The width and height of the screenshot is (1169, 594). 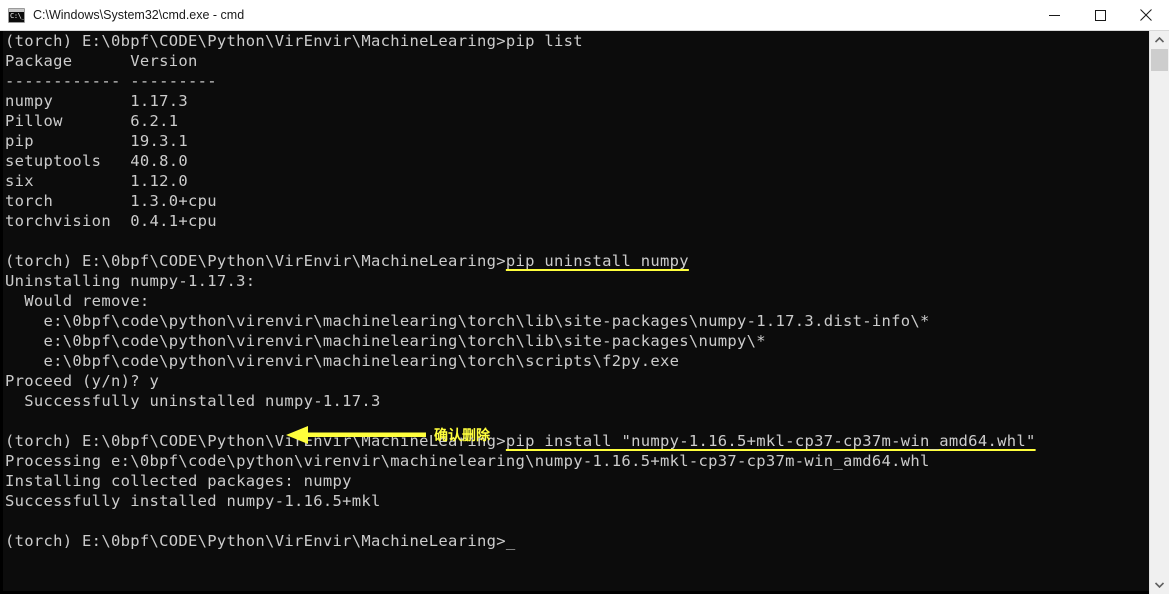 I want to click on console-line-text: ------------ ---------, so click(x=111, y=81).